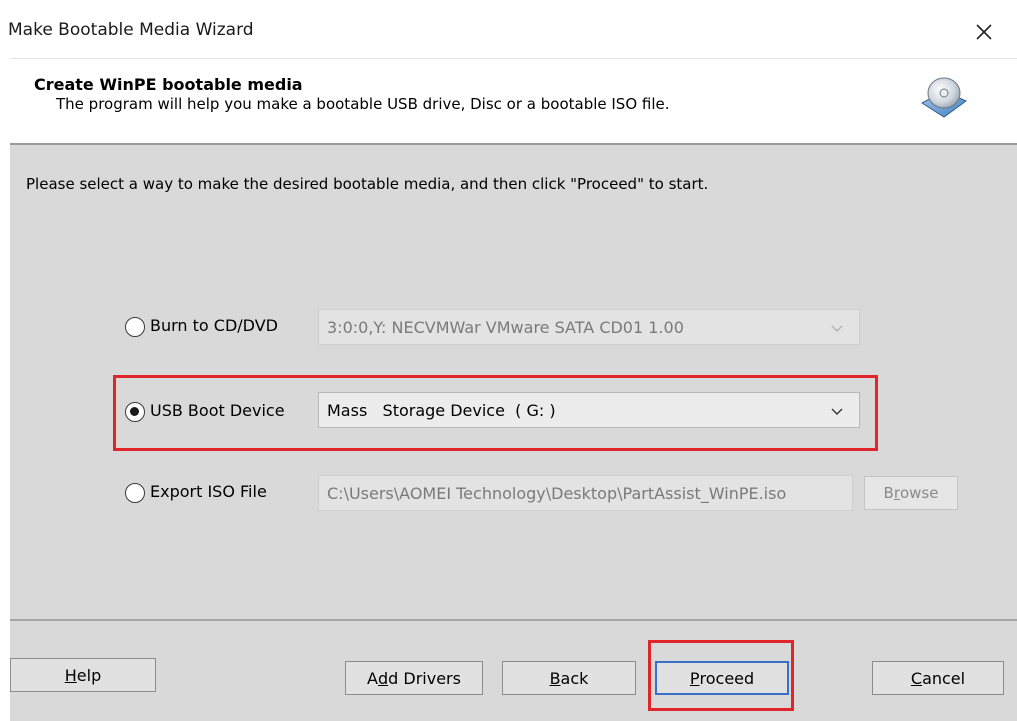  What do you see at coordinates (131, 30) in the screenshot?
I see `window-title: Make Bootable Media Wizard` at bounding box center [131, 30].